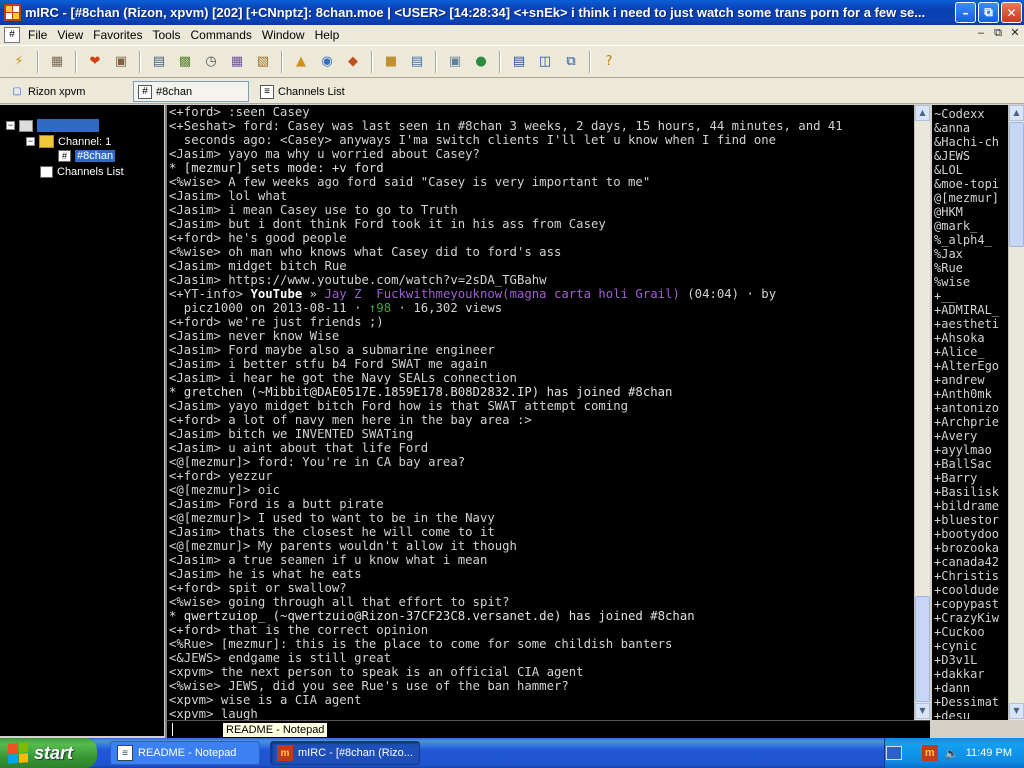  Describe the element at coordinates (121, 35) in the screenshot. I see `menu-favorites: Favorites` at that location.